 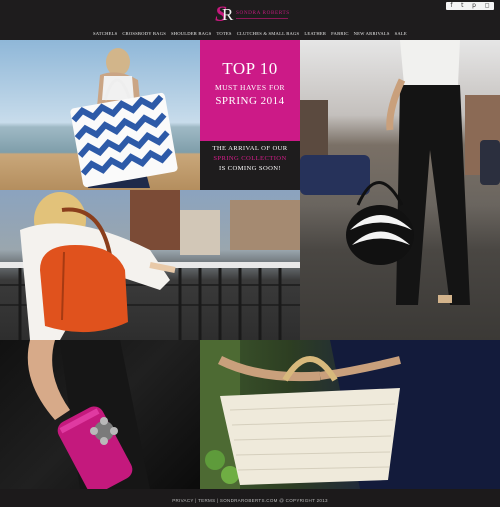 What do you see at coordinates (88, 414) in the screenshot?
I see `pink-clutch-illustration` at bounding box center [88, 414].